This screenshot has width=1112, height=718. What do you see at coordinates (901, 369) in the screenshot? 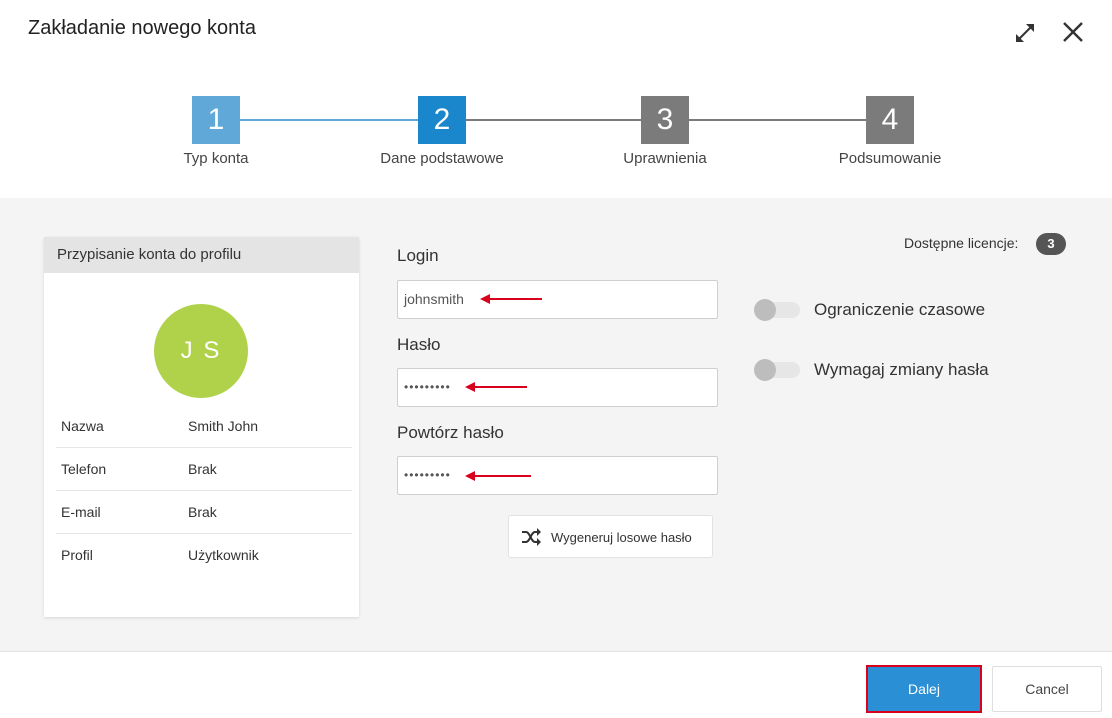
I see `require-password-change-label: Wymagaj zmiany hasła` at bounding box center [901, 369].